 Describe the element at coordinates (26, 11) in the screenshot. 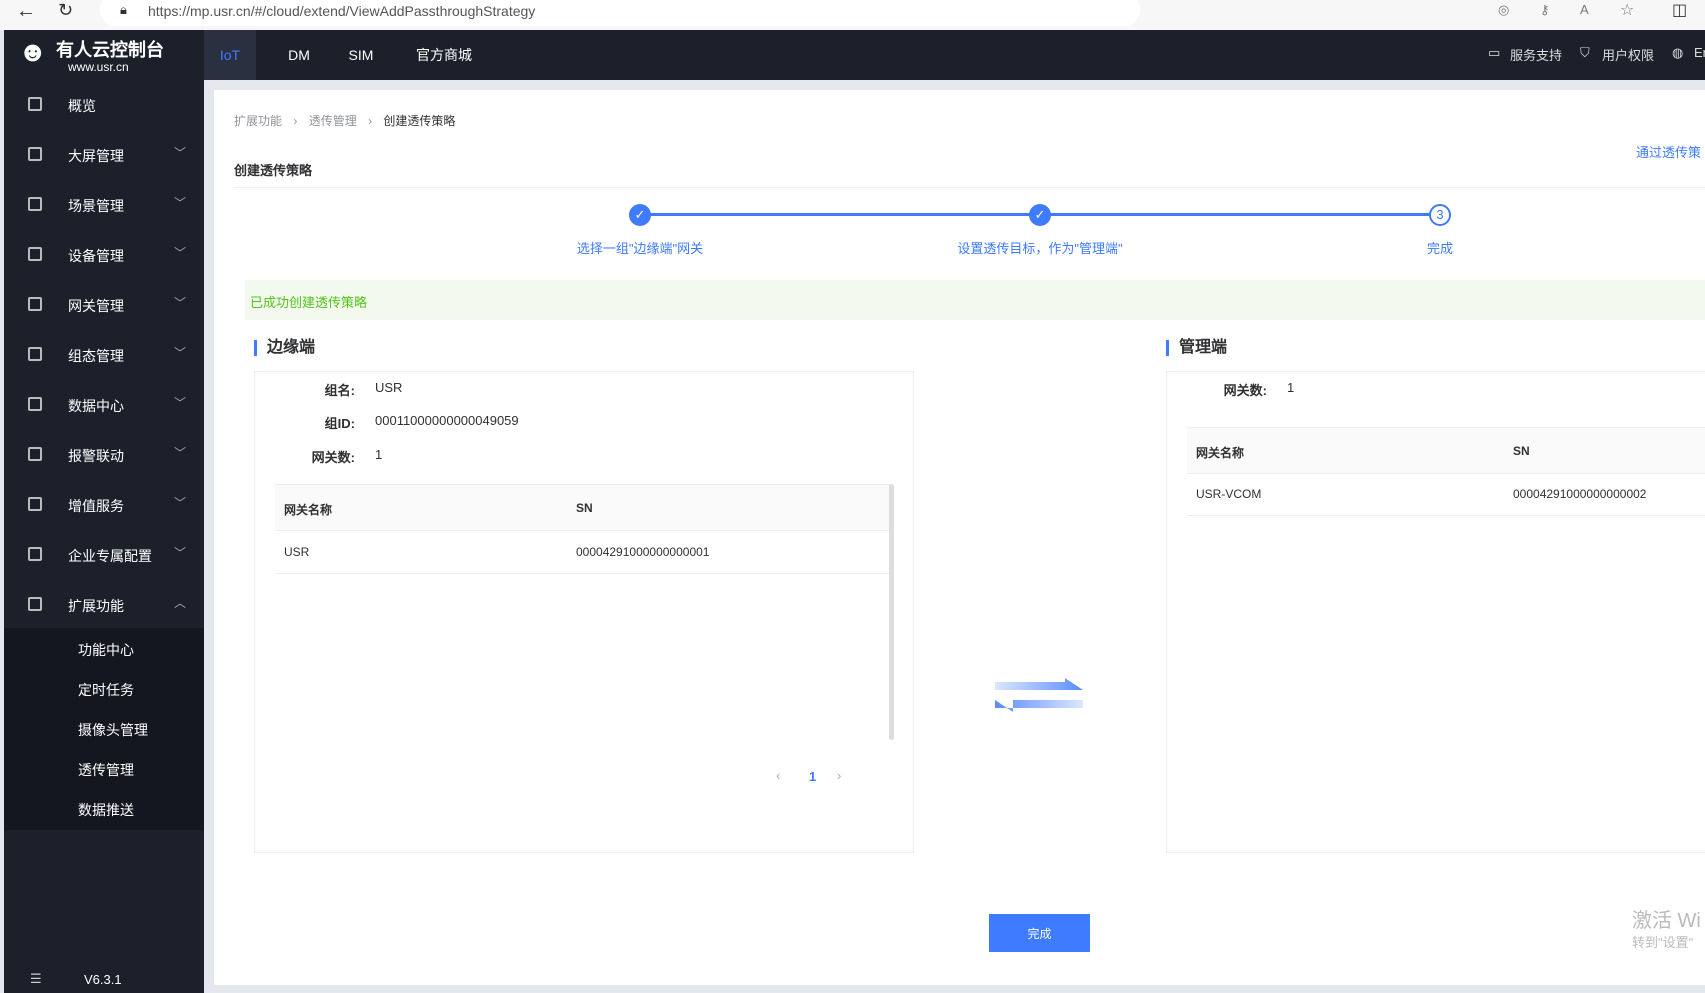

I see `back-icon: ←` at that location.